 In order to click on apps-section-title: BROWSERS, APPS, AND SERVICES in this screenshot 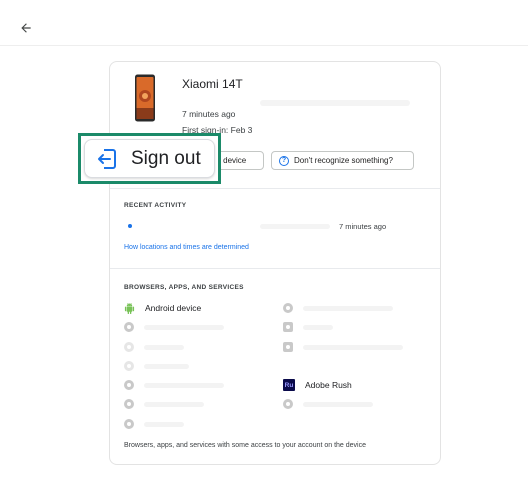, I will do `click(184, 287)`.